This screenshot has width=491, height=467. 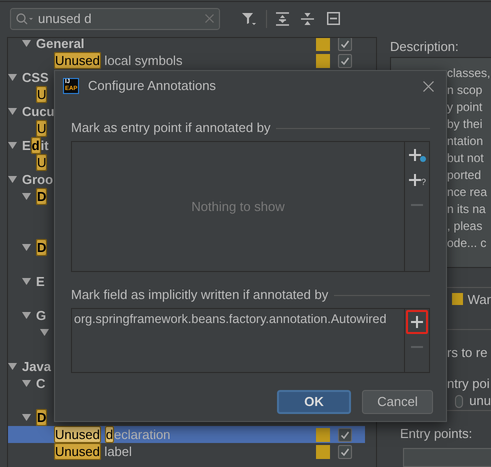 What do you see at coordinates (423, 182) in the screenshot?
I see `help-mark-text: ?` at bounding box center [423, 182].